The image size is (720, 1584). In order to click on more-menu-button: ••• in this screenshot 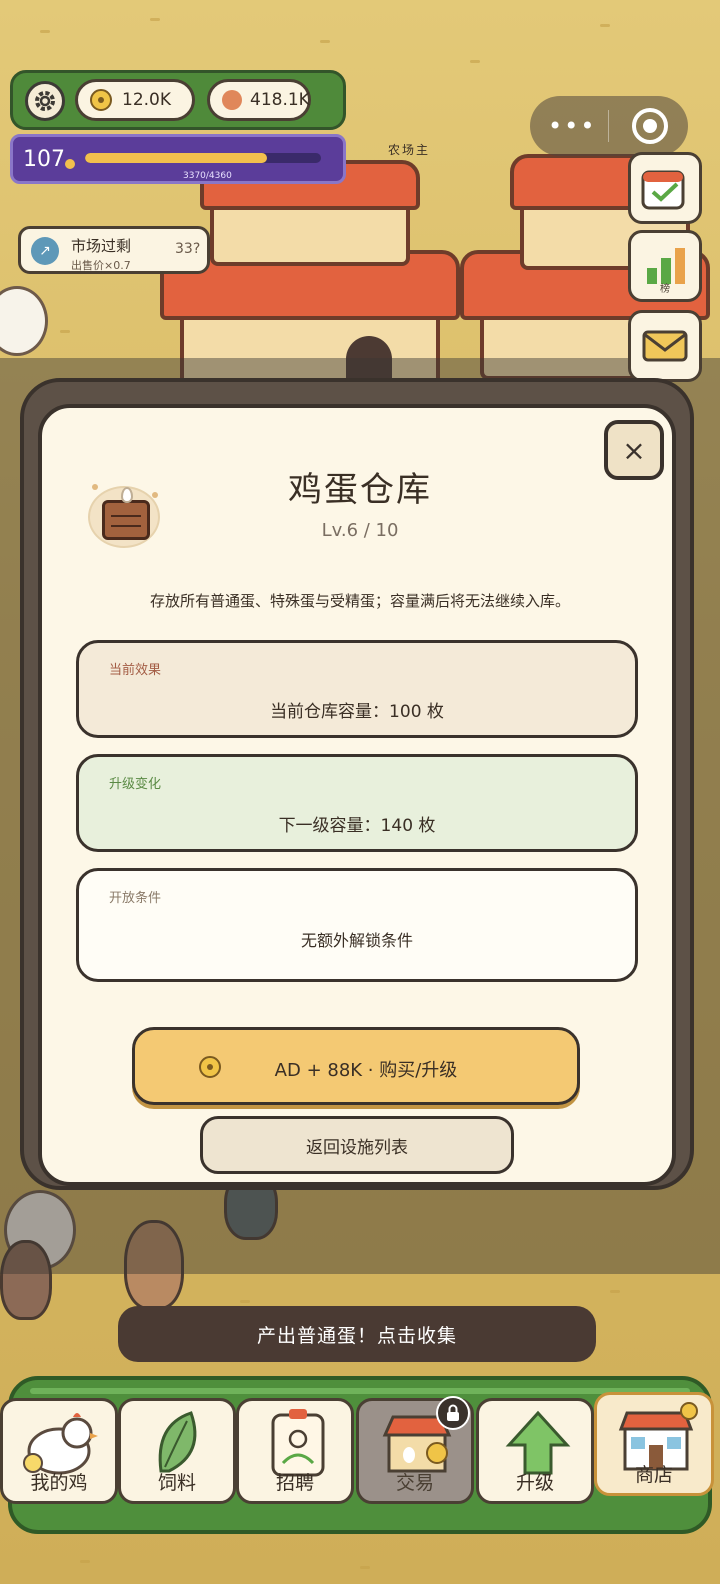, I will do `click(572, 126)`.